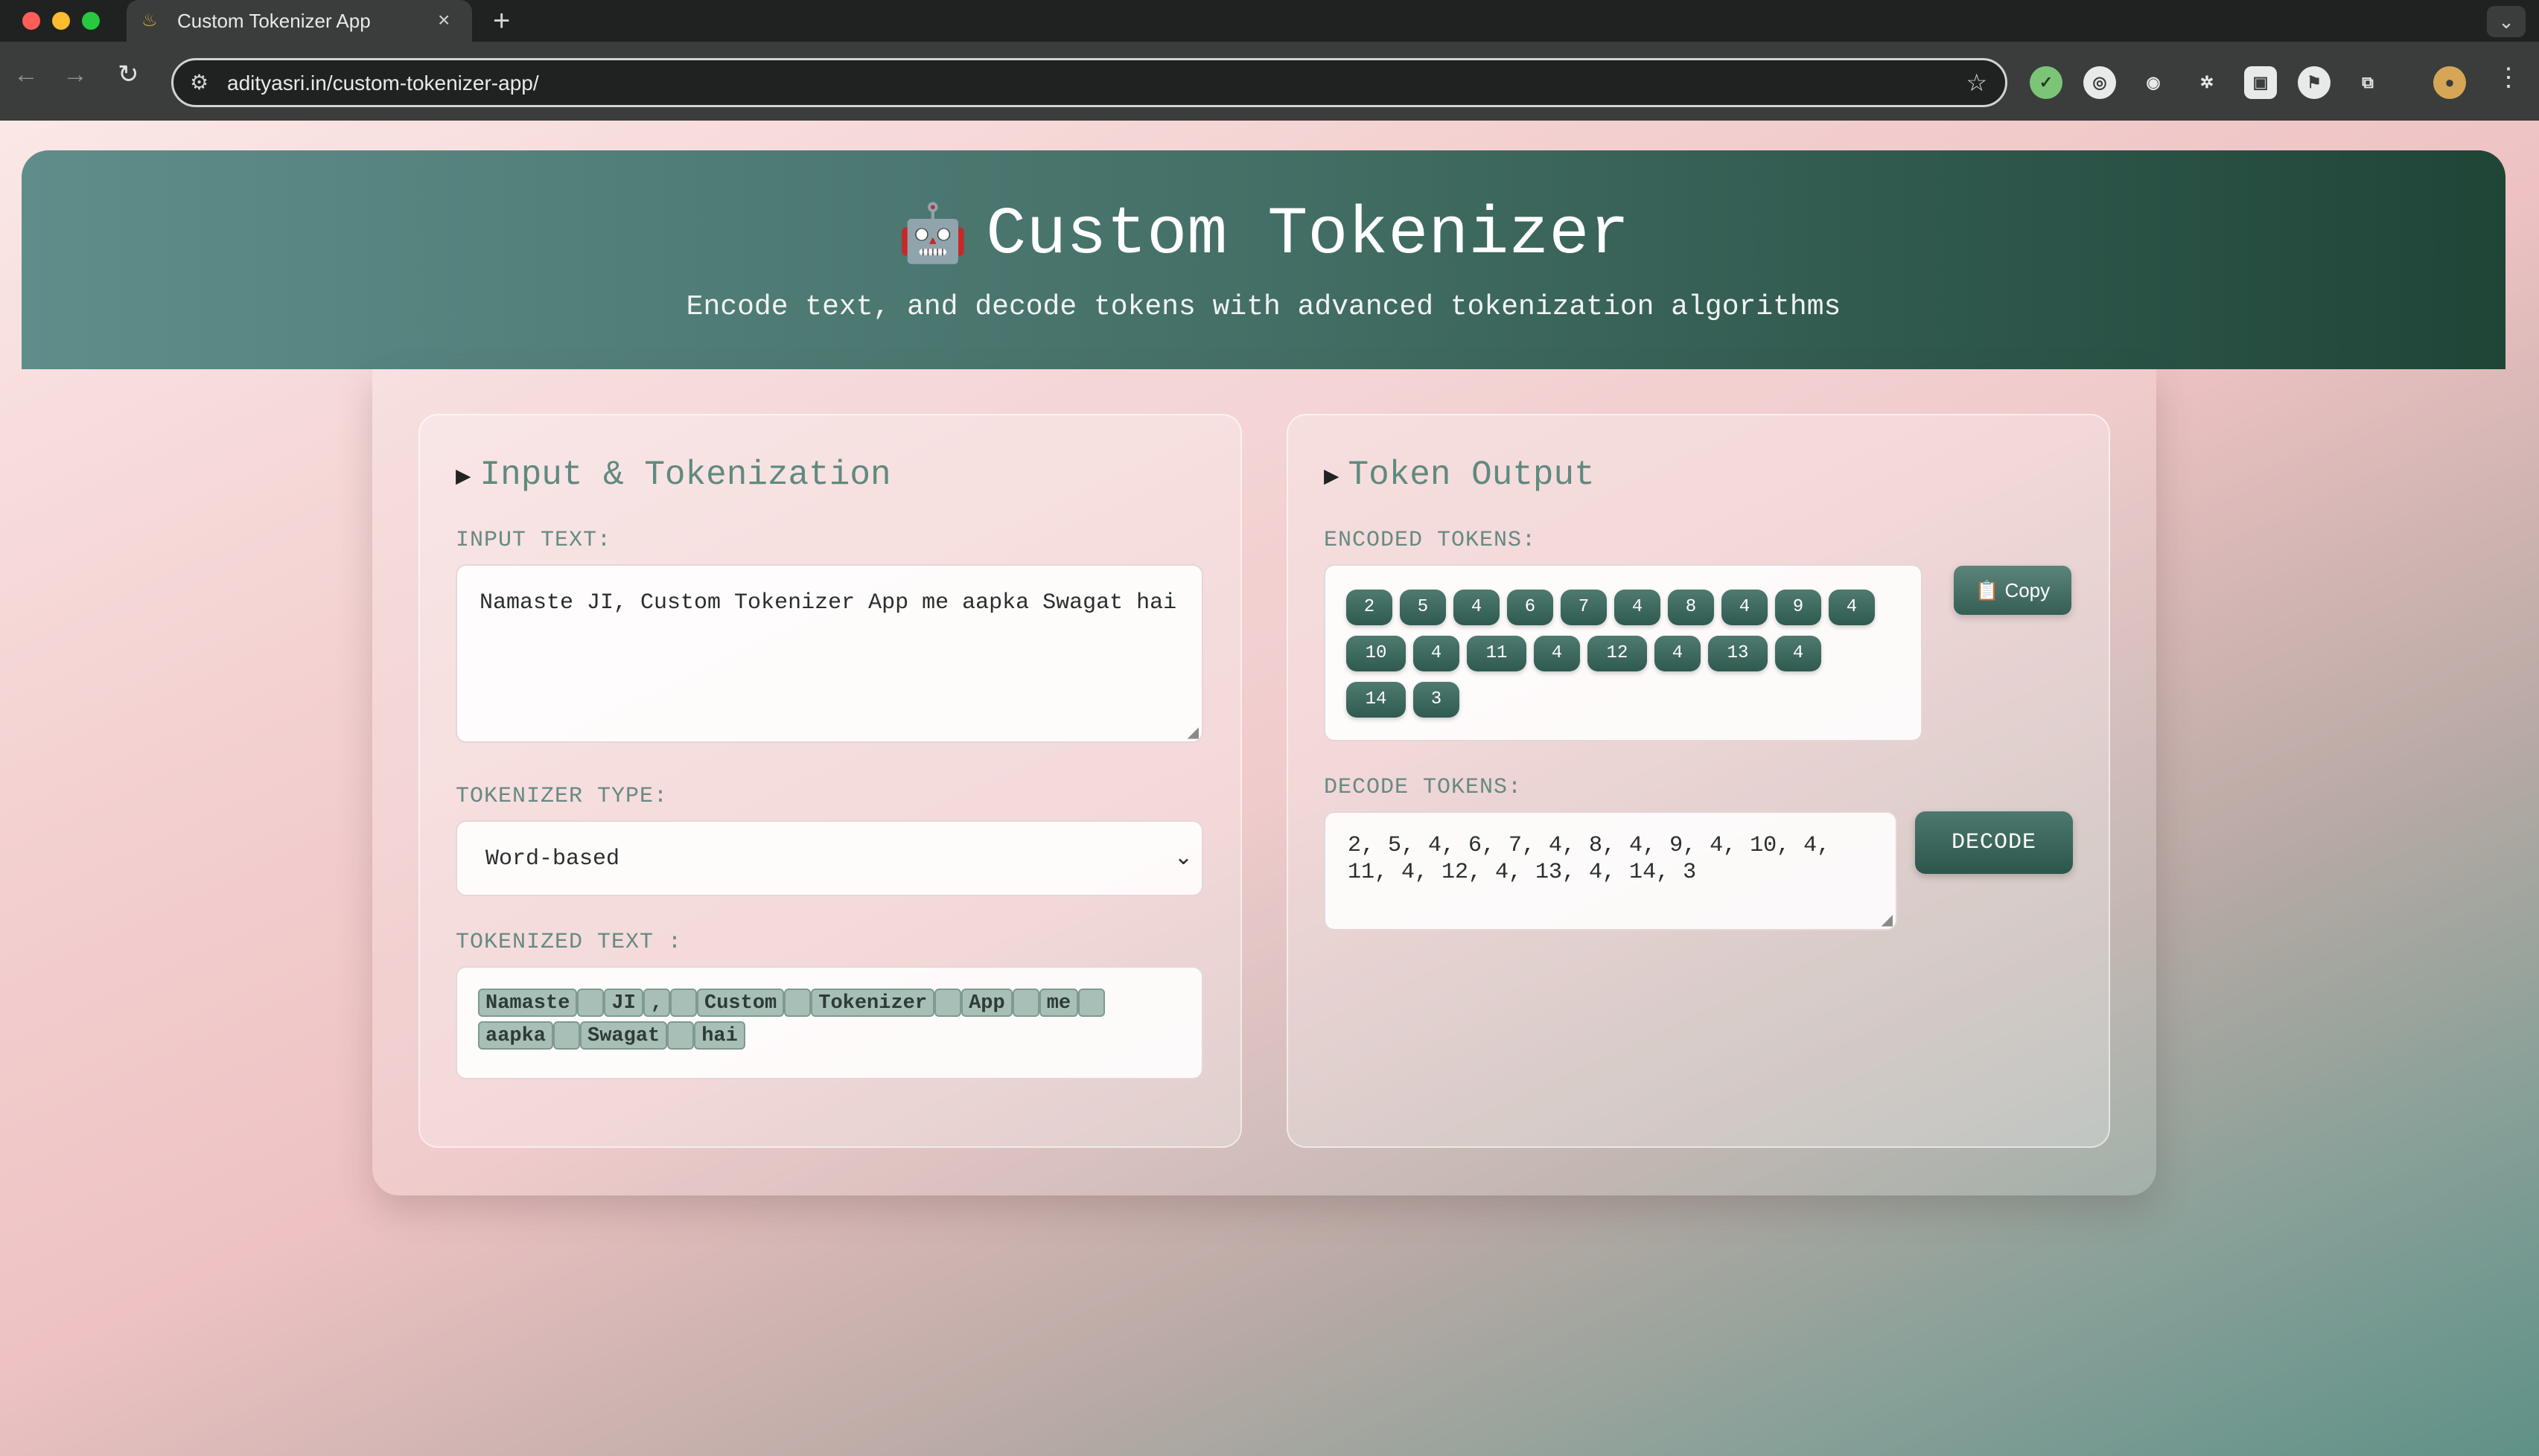 Image resolution: width=2539 pixels, height=1456 pixels. Describe the element at coordinates (1471, 475) in the screenshot. I see `output-panel-title: Token Output` at that location.